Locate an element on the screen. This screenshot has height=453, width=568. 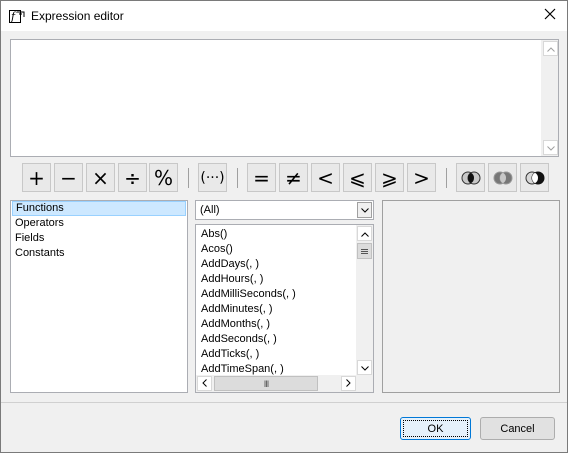
minus-button: − is located at coordinates (68, 177).